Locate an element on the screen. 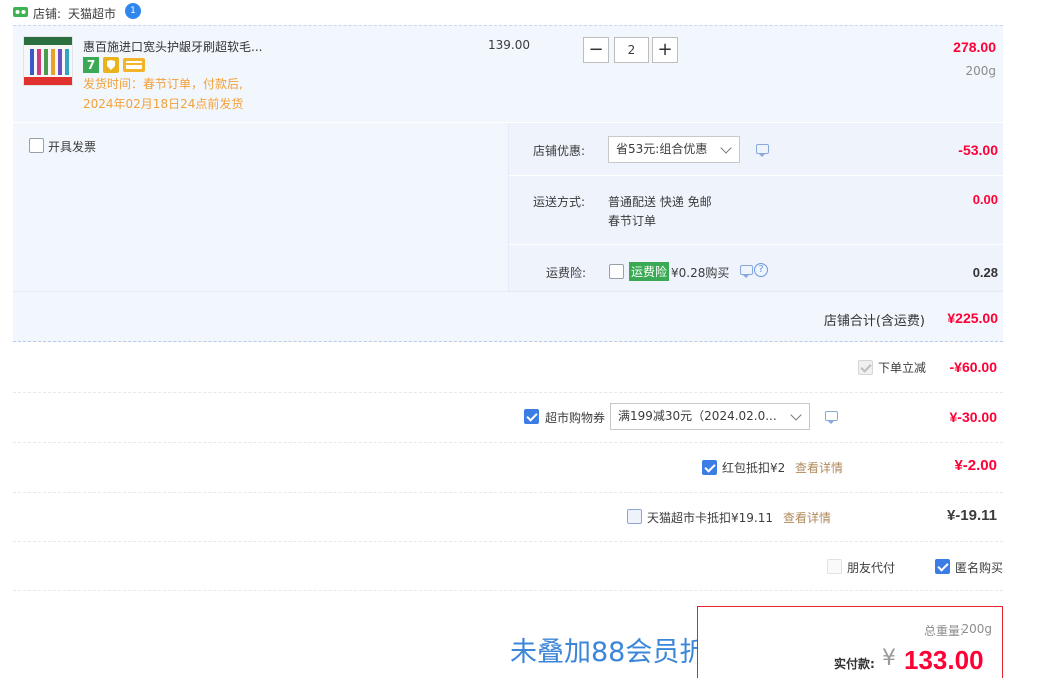 Image resolution: width=1045 pixels, height=678 pixels. red-packet-checkbox is located at coordinates (709, 467).